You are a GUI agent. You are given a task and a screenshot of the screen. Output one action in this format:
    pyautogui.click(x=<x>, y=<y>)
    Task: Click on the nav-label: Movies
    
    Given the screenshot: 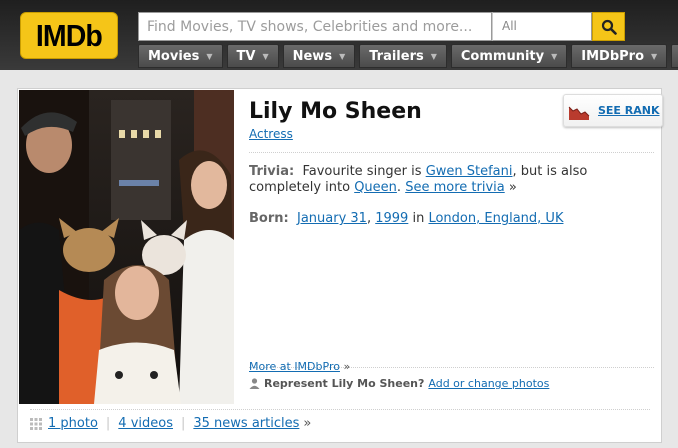 What is the action you would take?
    pyautogui.click(x=174, y=56)
    